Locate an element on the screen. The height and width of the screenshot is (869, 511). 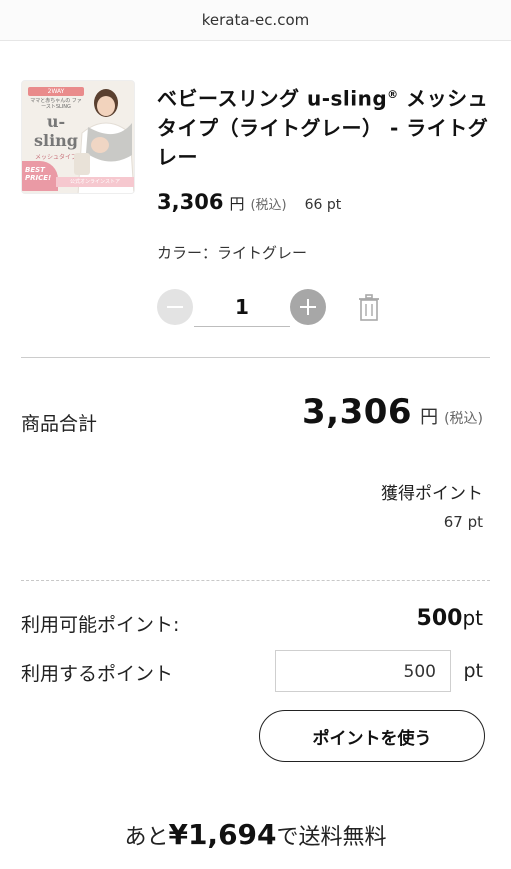
minus-icon is located at coordinates (175, 307).